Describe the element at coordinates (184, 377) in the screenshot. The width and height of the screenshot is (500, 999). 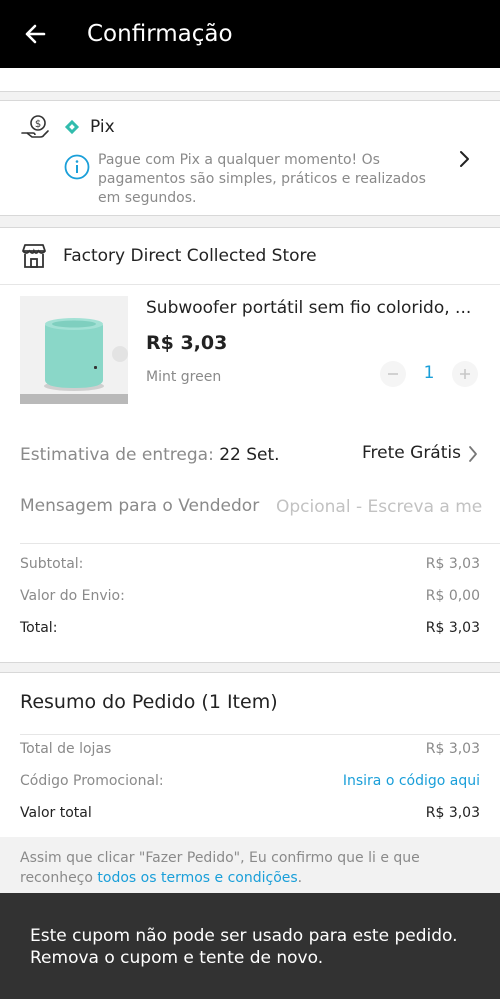
I see `product-variant: Mint green` at that location.